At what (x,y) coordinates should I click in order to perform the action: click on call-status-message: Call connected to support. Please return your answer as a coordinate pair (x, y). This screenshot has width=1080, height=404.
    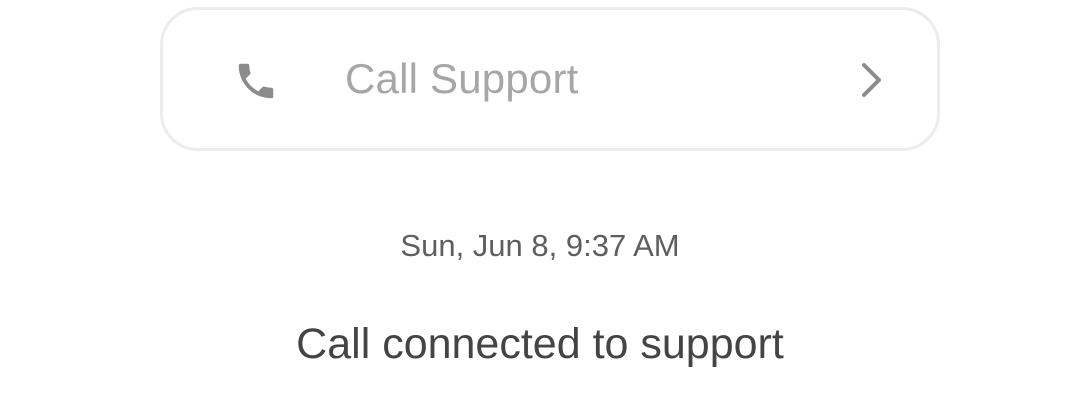
    Looking at the image, I should click on (540, 344).